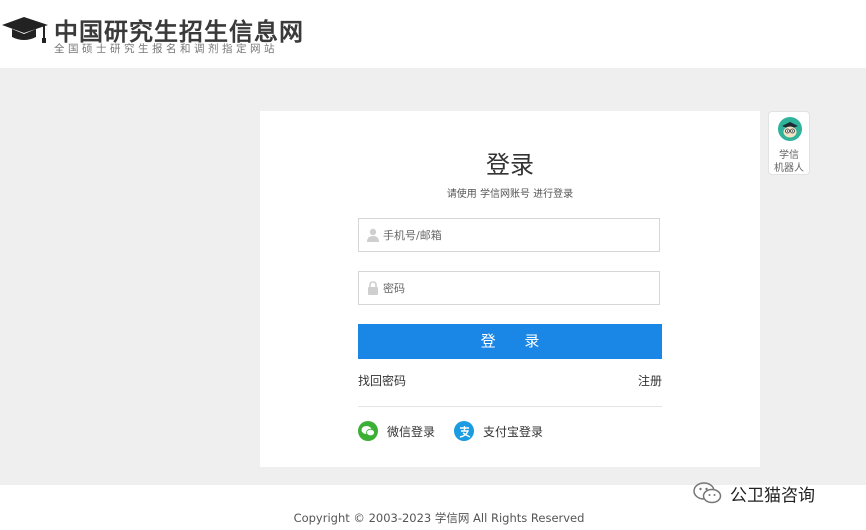 The height and width of the screenshot is (530, 866). What do you see at coordinates (789, 168) in the screenshot?
I see `robot-label-line2: 机器人` at bounding box center [789, 168].